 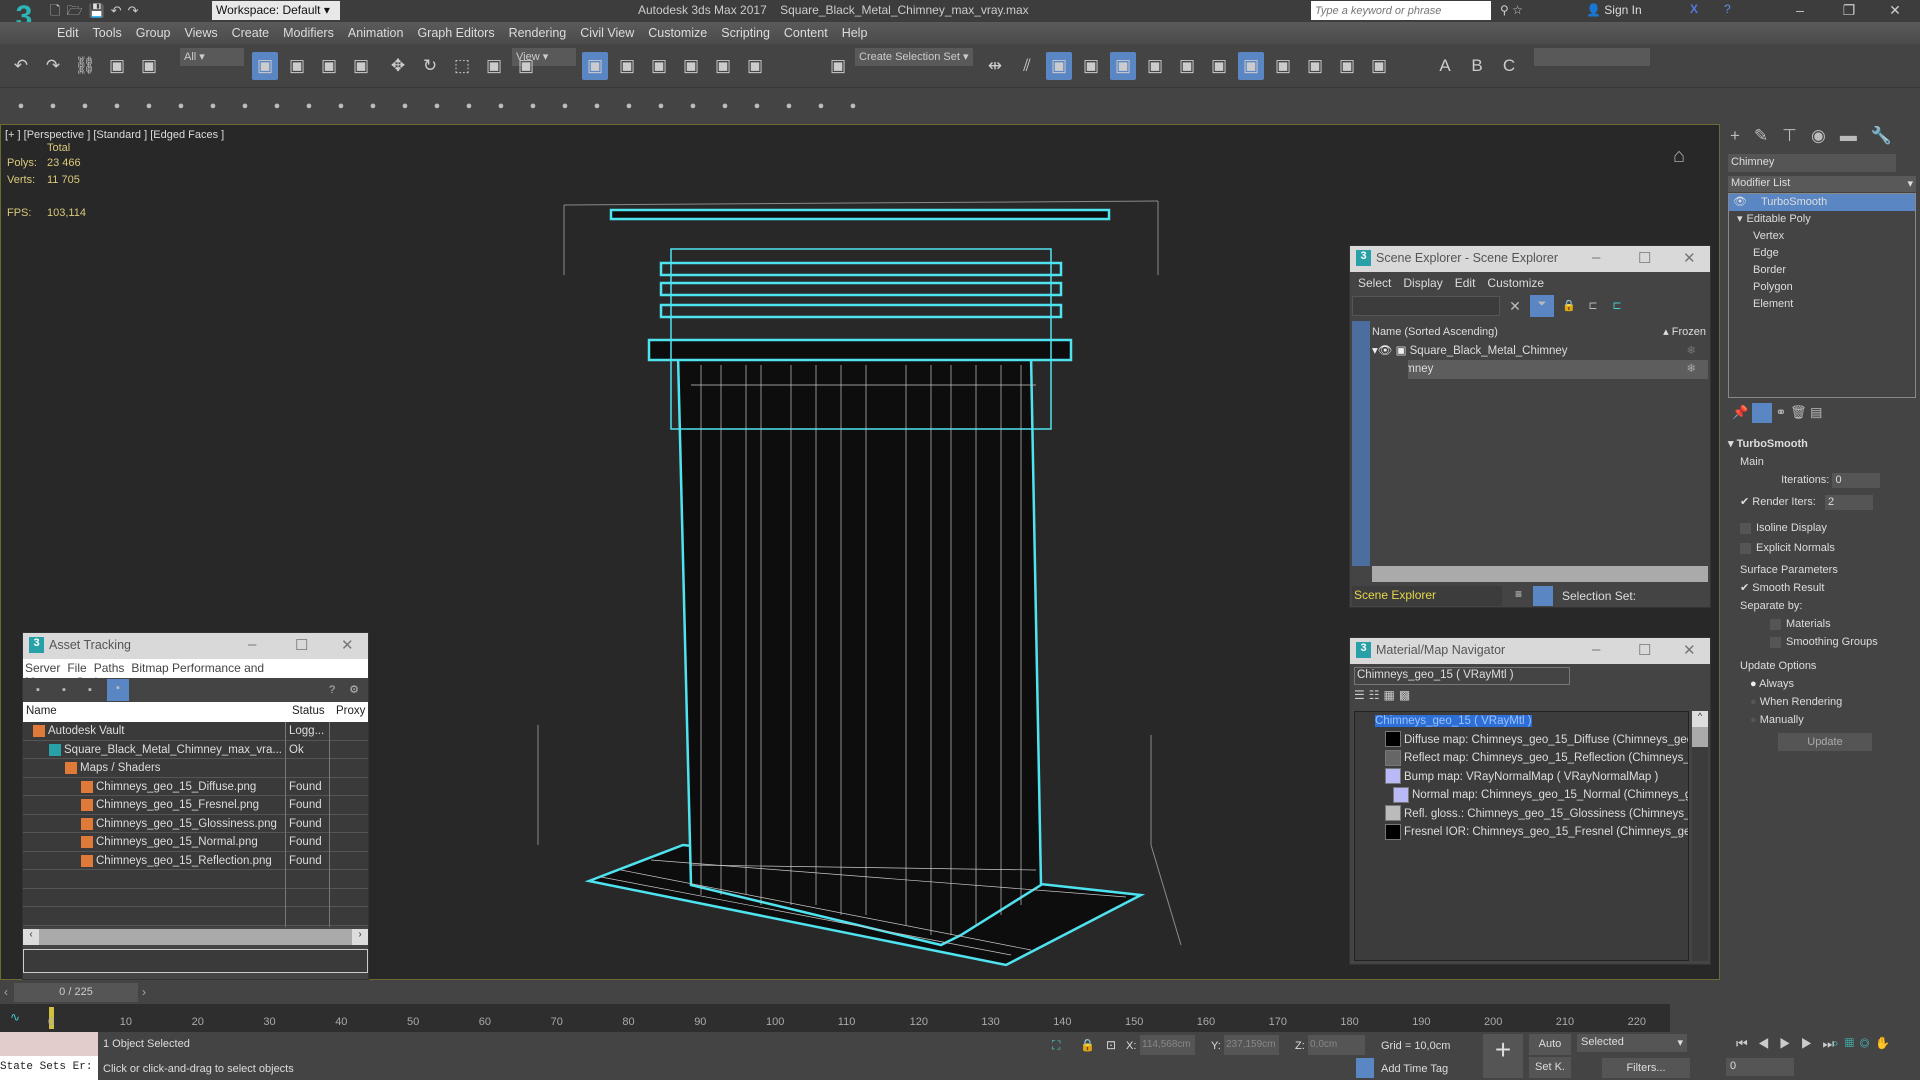 What do you see at coordinates (1422, 283) in the screenshot?
I see `scene-menu-display: Display` at bounding box center [1422, 283].